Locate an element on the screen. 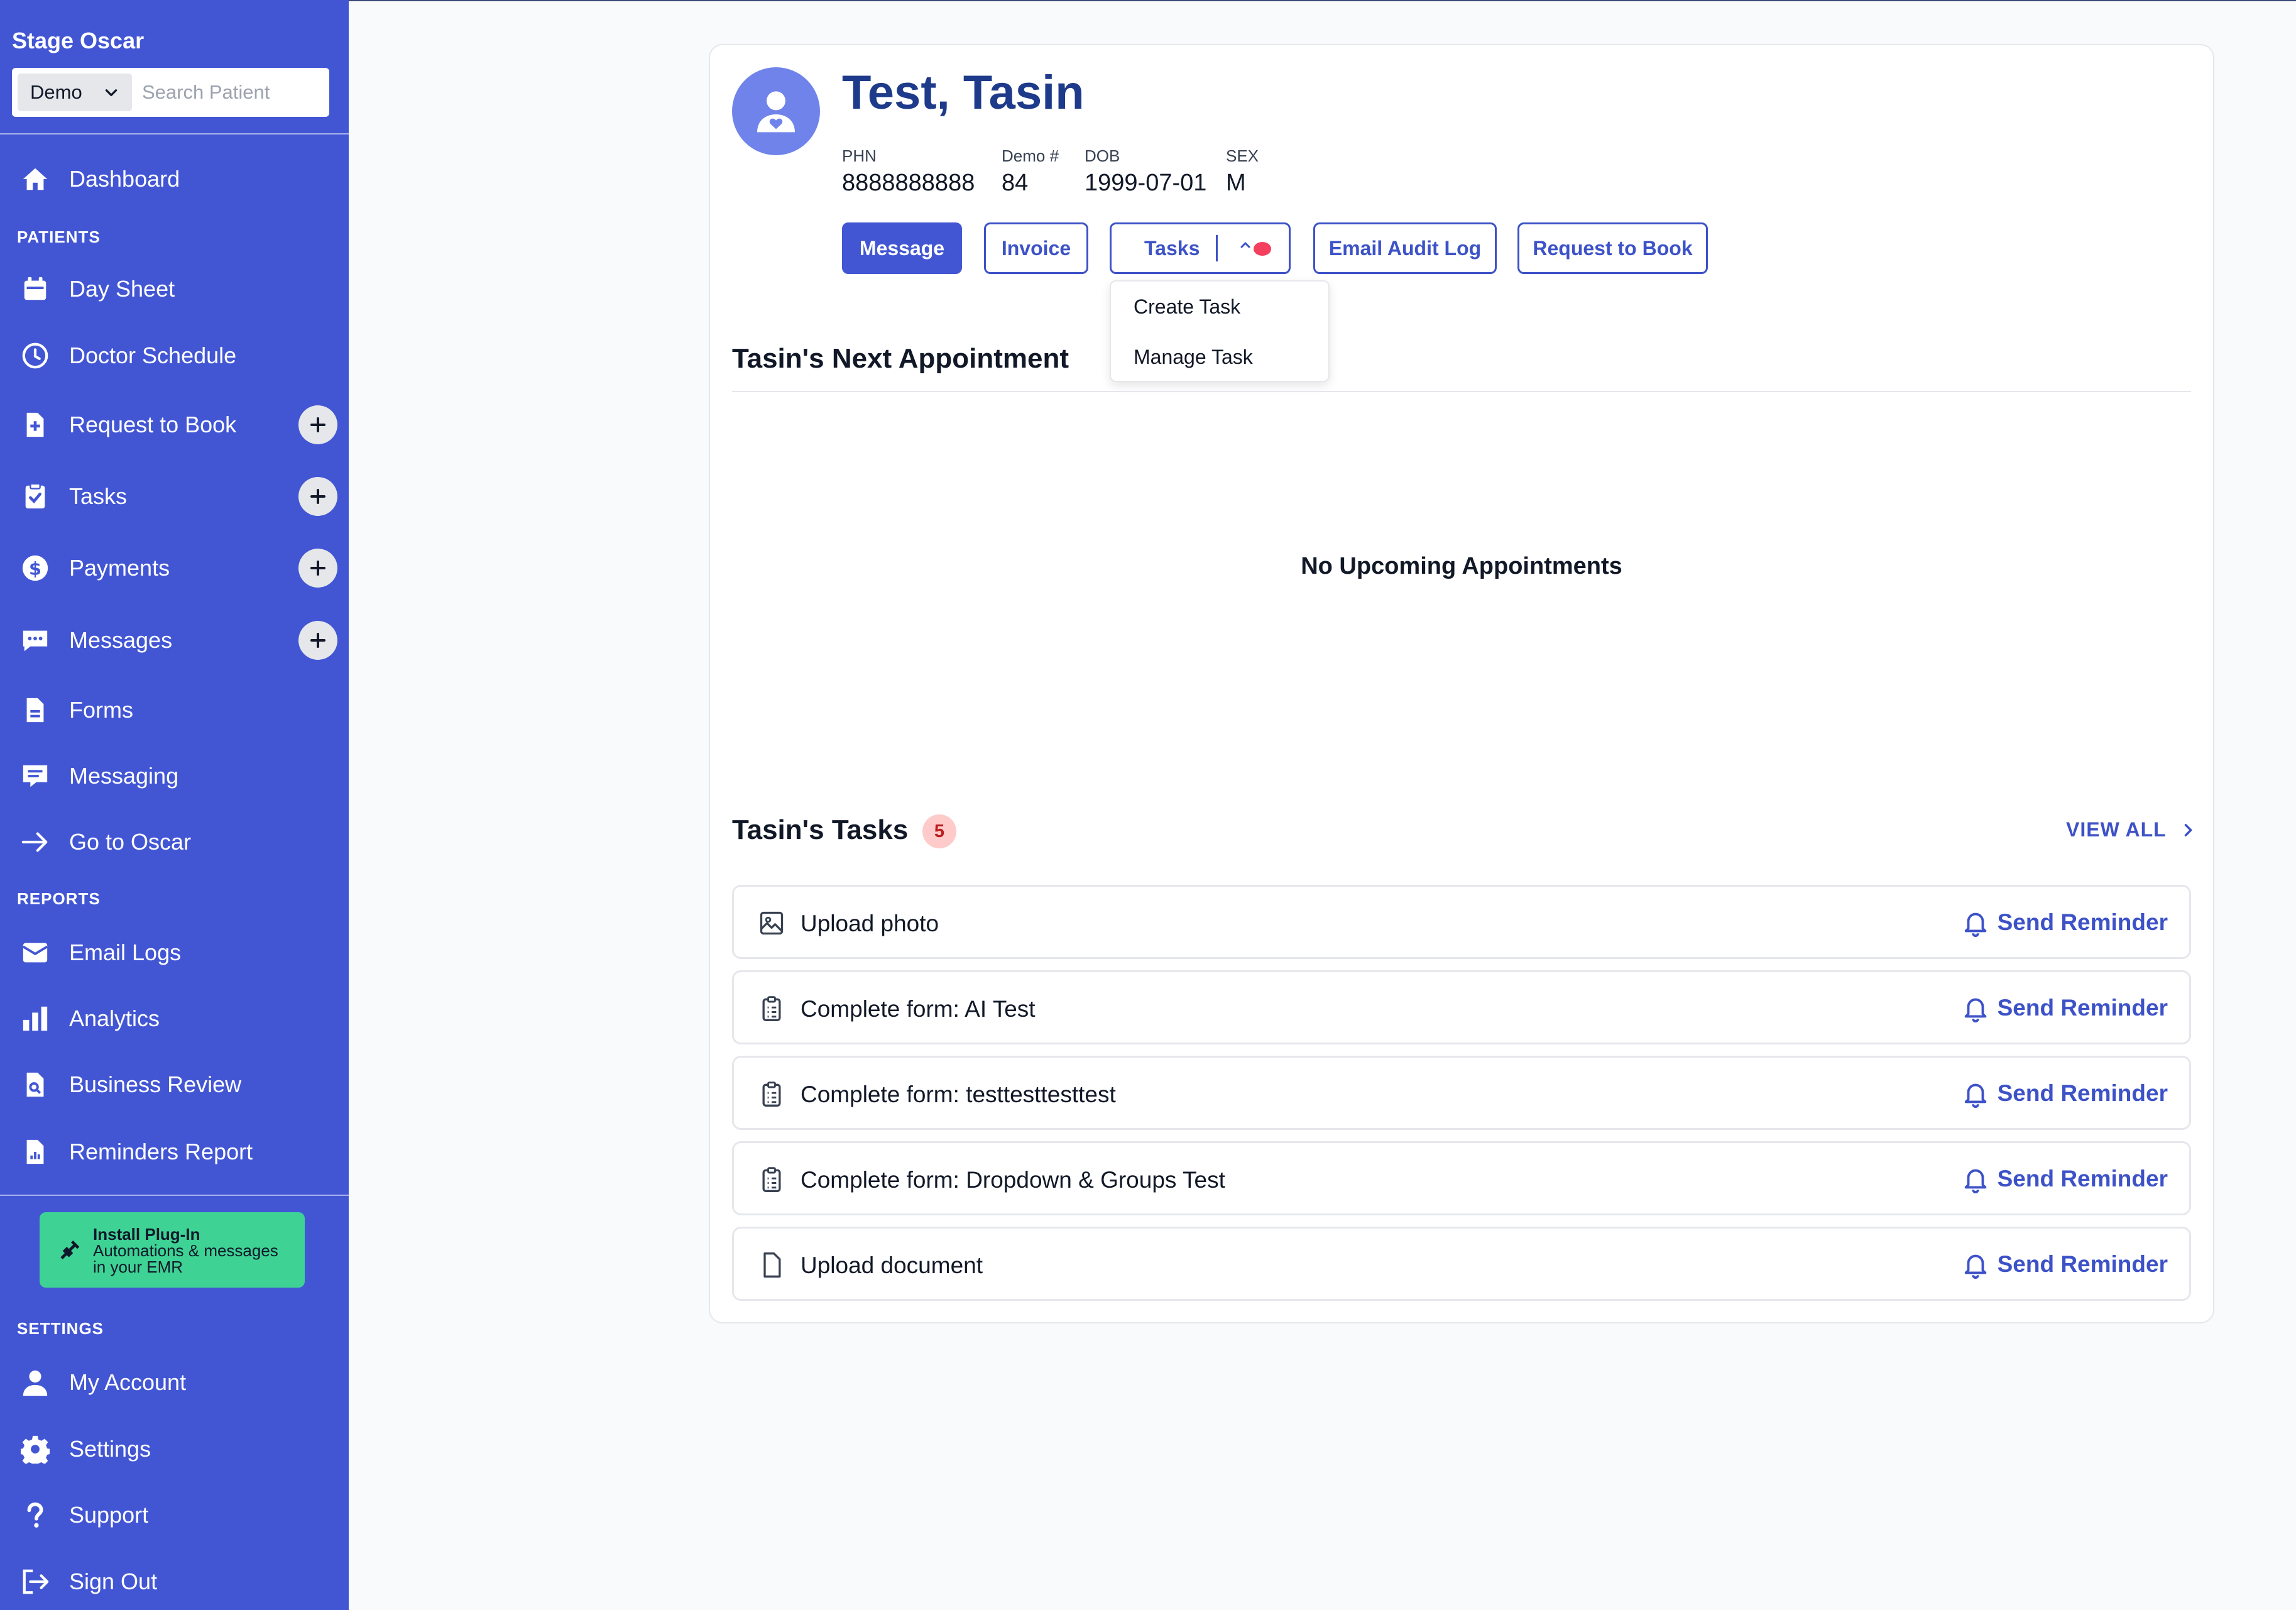 The height and width of the screenshot is (1610, 2296). sidebar-item-label: Dashboard is located at coordinates (124, 179).